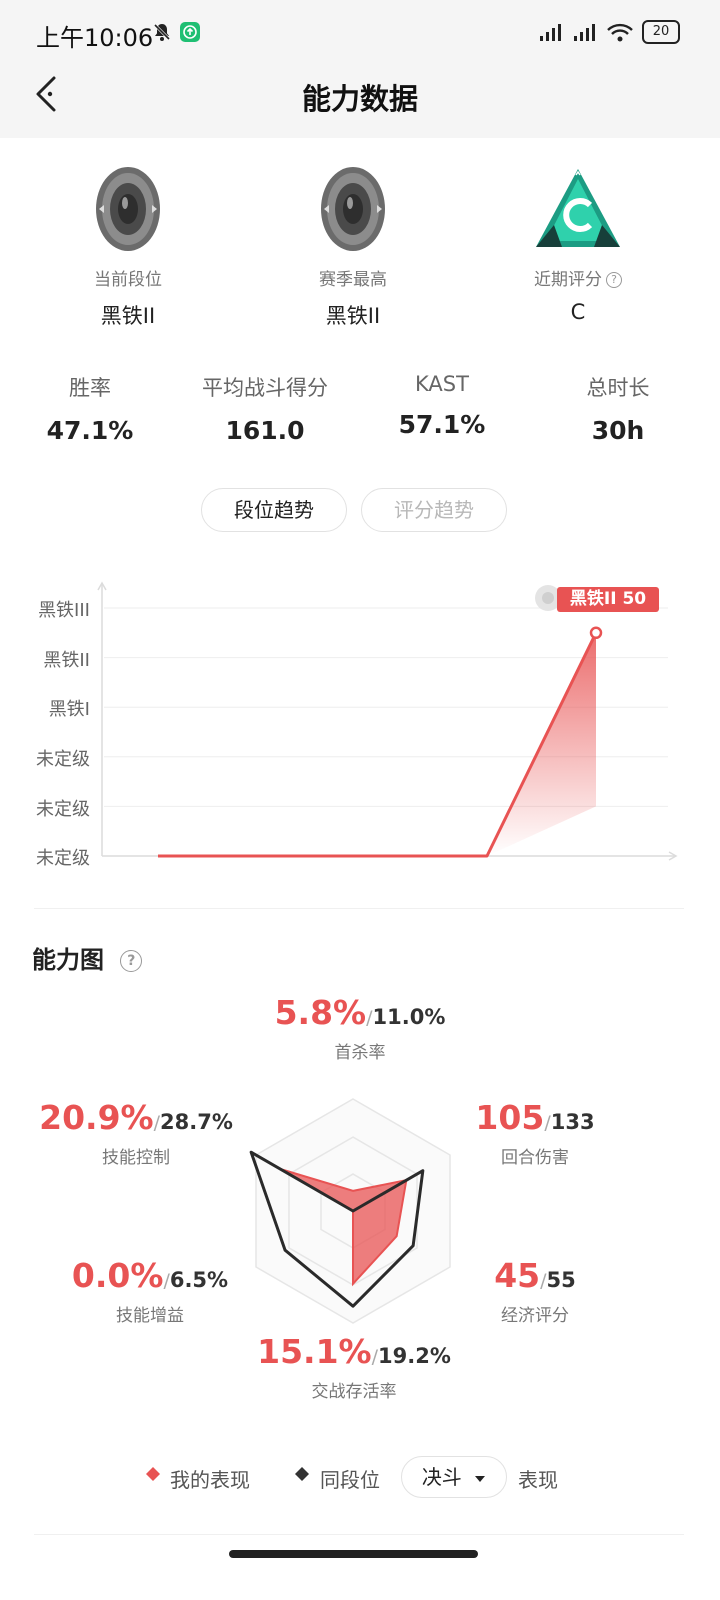 This screenshot has height=1600, width=720. What do you see at coordinates (274, 510) in the screenshot?
I see `tab-rank-trend: 段位趋势` at bounding box center [274, 510].